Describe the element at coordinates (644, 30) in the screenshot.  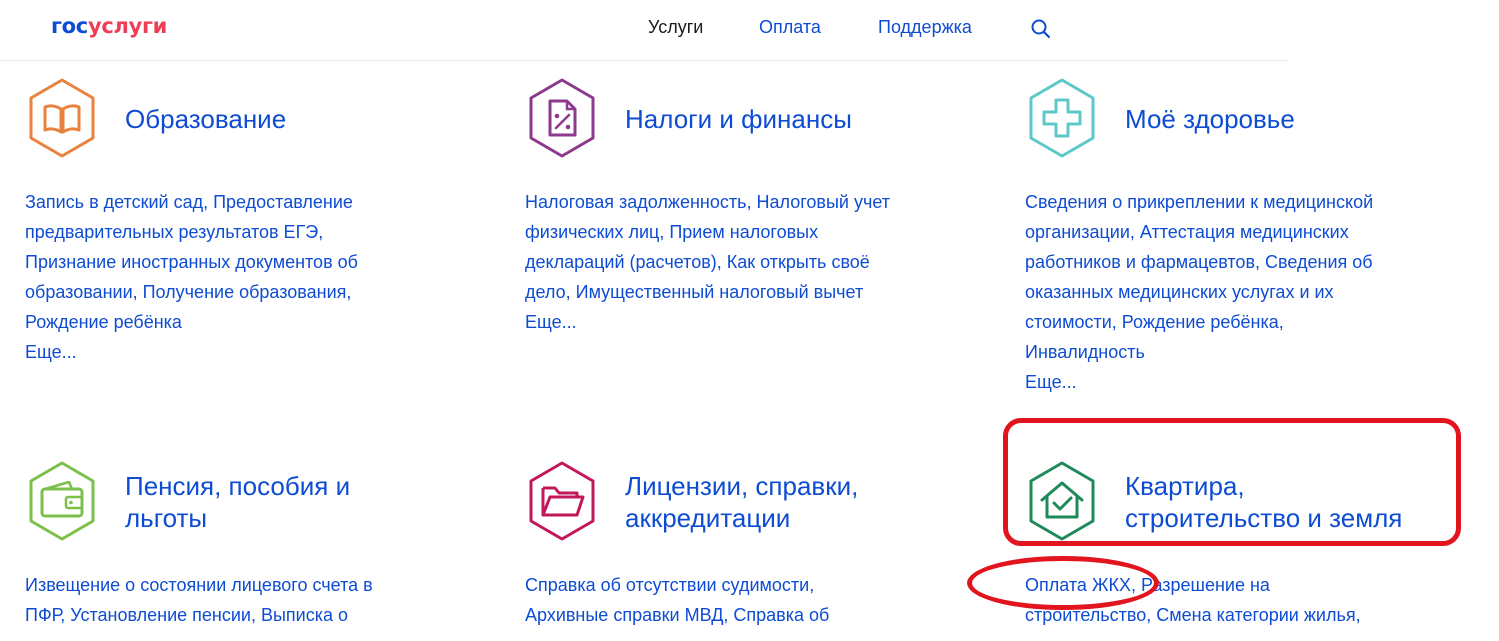
I see `site-header: госуслуги Услуги Оплата Поддержка` at that location.